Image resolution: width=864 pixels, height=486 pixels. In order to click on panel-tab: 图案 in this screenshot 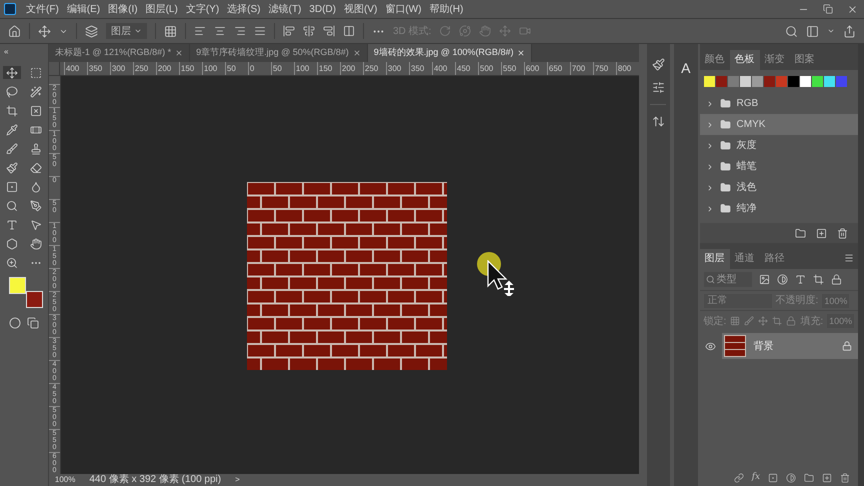, I will do `click(805, 60)`.